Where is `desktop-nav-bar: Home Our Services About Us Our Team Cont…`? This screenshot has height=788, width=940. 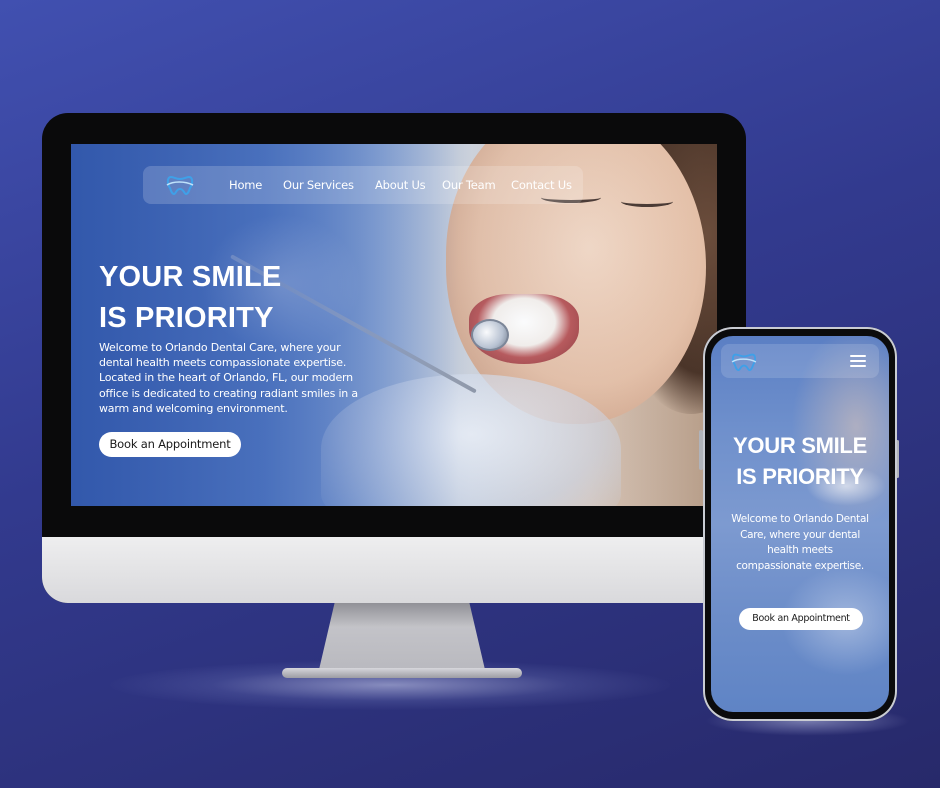
desktop-nav-bar: Home Our Services About Us Our Team Cont… is located at coordinates (363, 185).